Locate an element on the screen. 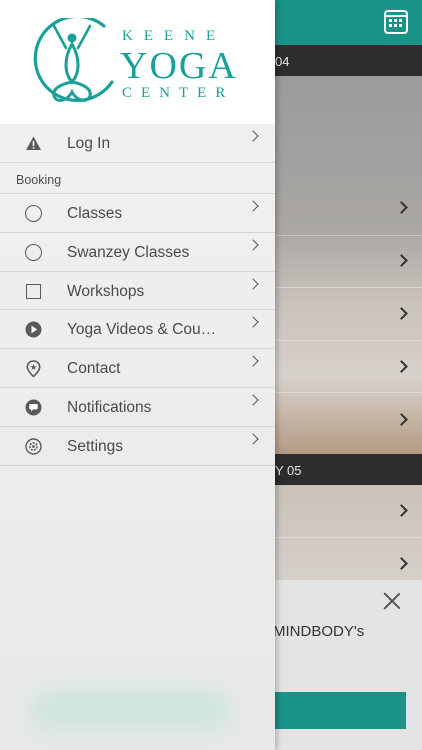 The image size is (422, 750). calendar-icon is located at coordinates (396, 22).